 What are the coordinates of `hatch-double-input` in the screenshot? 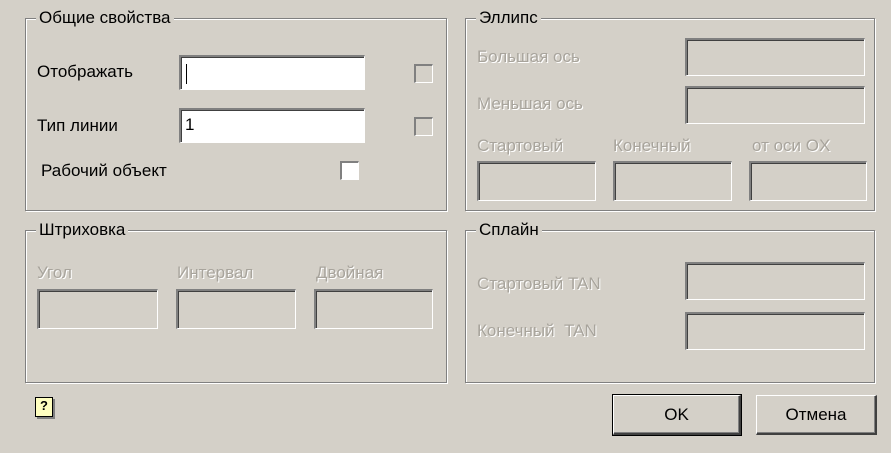 It's located at (373, 309).